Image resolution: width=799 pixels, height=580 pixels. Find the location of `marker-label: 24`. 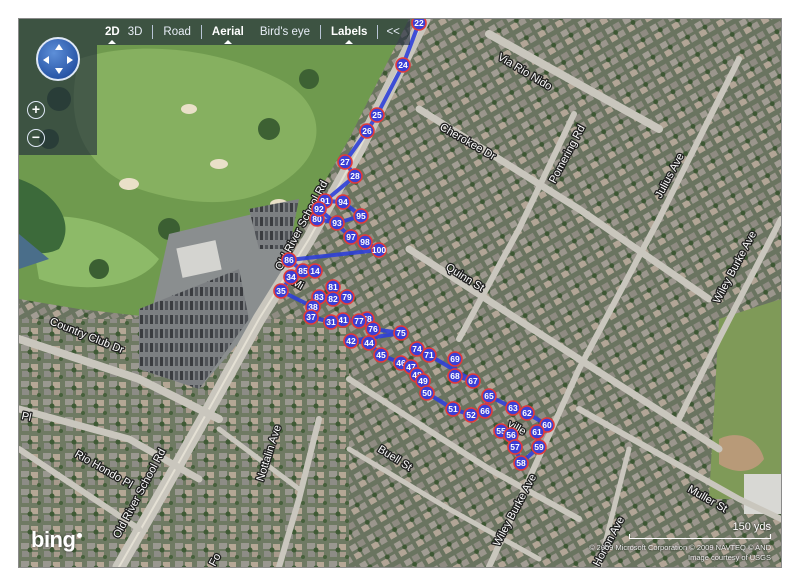

marker-label: 24 is located at coordinates (403, 65).